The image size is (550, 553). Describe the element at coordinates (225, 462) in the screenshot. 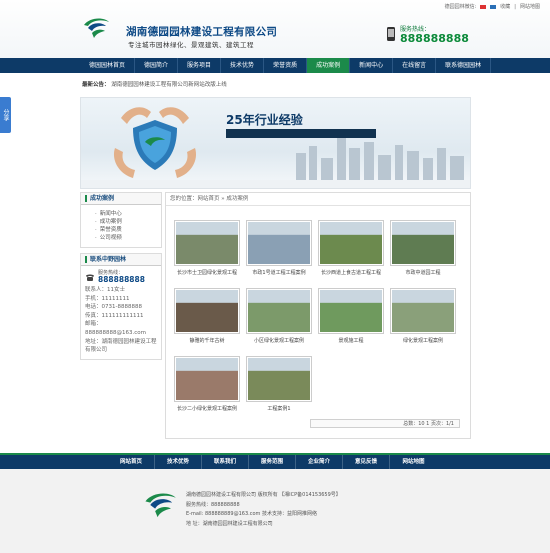

I see `footer-nav-item: 联系我们` at that location.